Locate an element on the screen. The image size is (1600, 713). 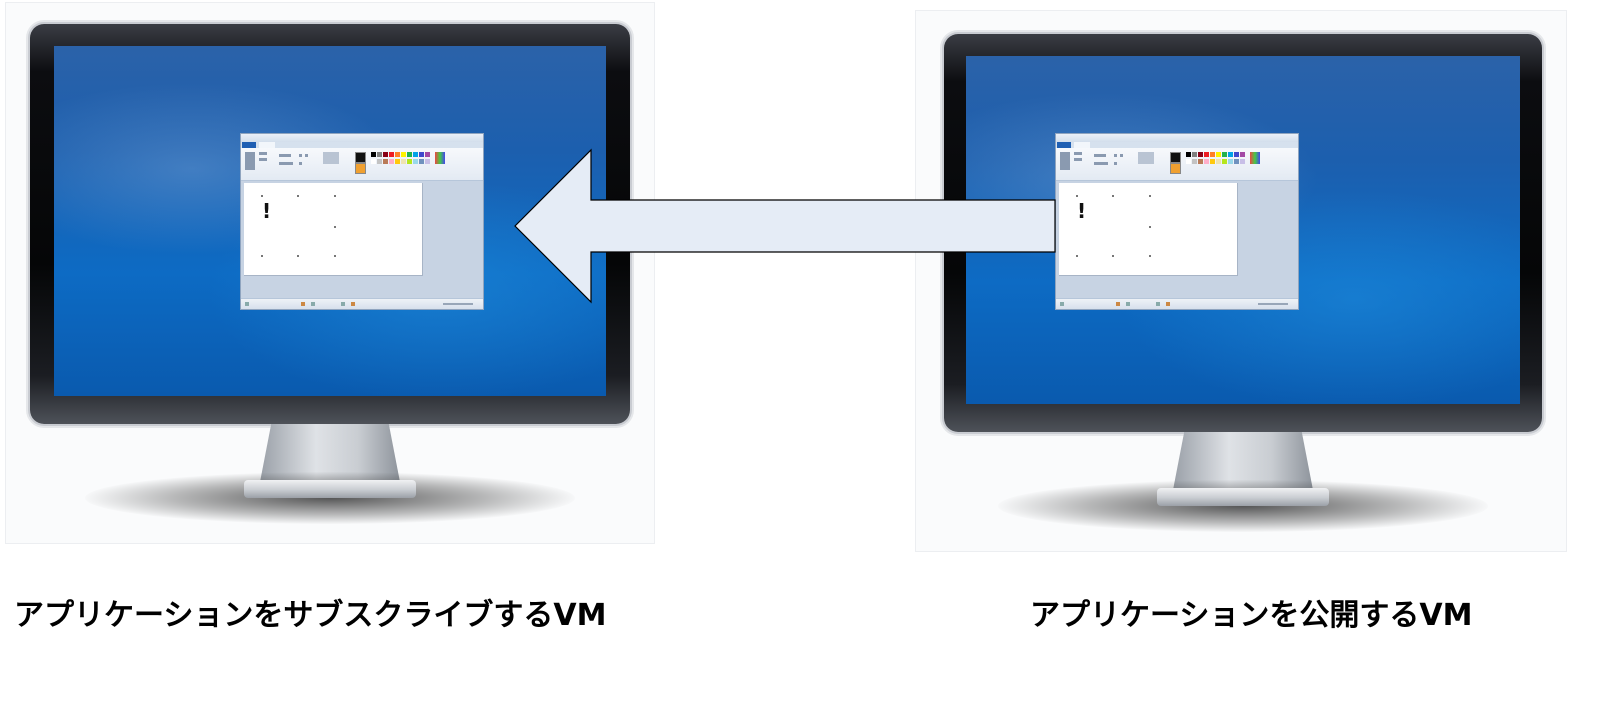
arrow-shape is located at coordinates (785, 226).